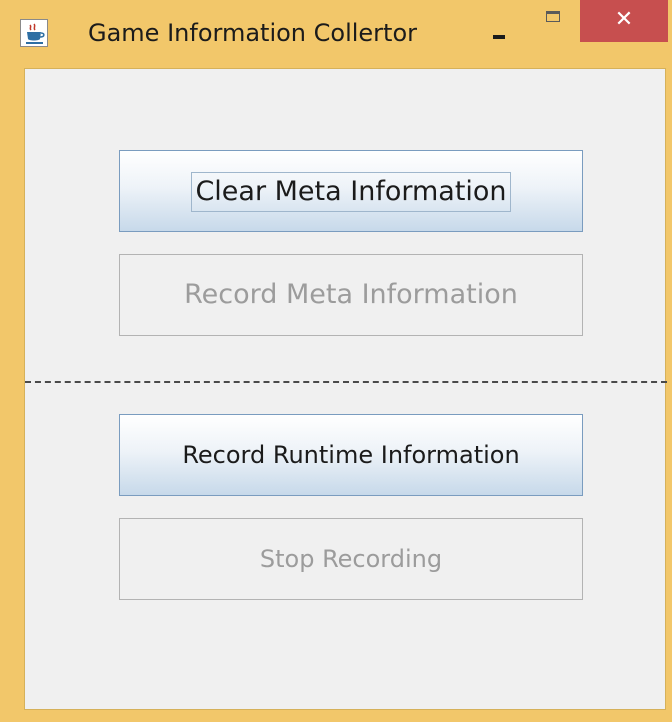  I want to click on clear-meta-information-label: Clear Meta Information, so click(351, 191).